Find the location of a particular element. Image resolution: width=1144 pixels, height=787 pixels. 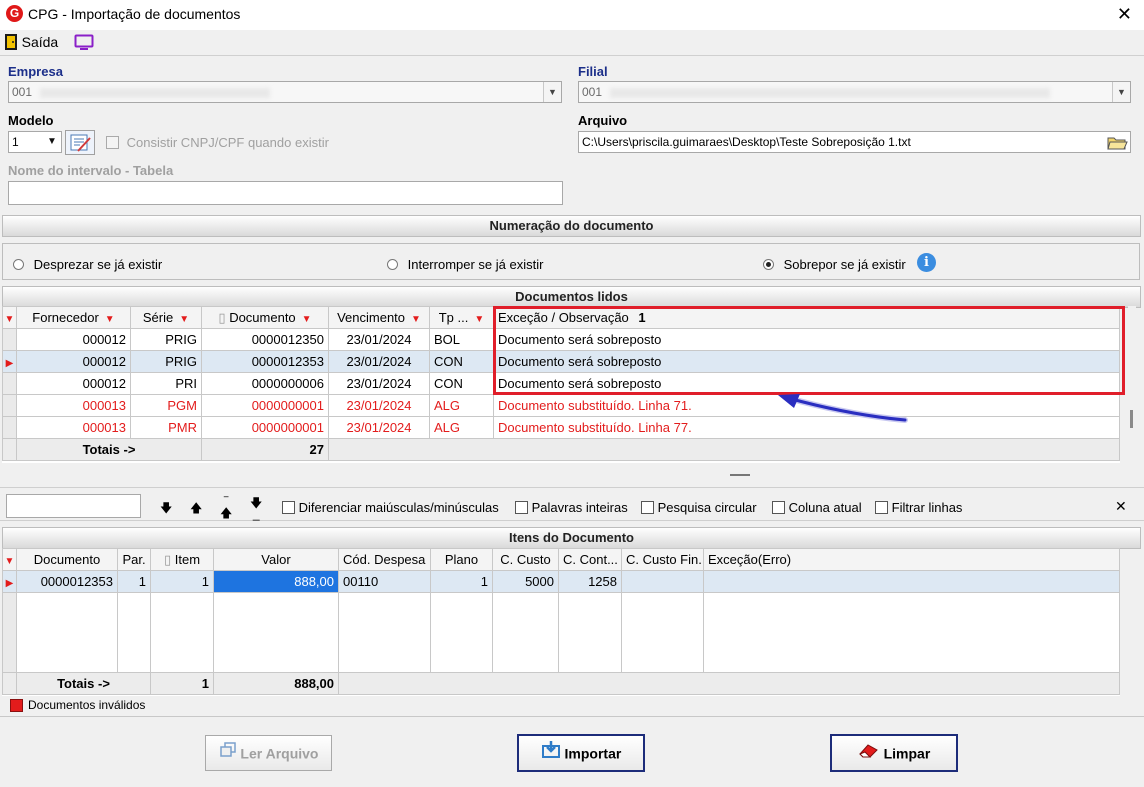

cell-plano: 1 is located at coordinates (461, 581).